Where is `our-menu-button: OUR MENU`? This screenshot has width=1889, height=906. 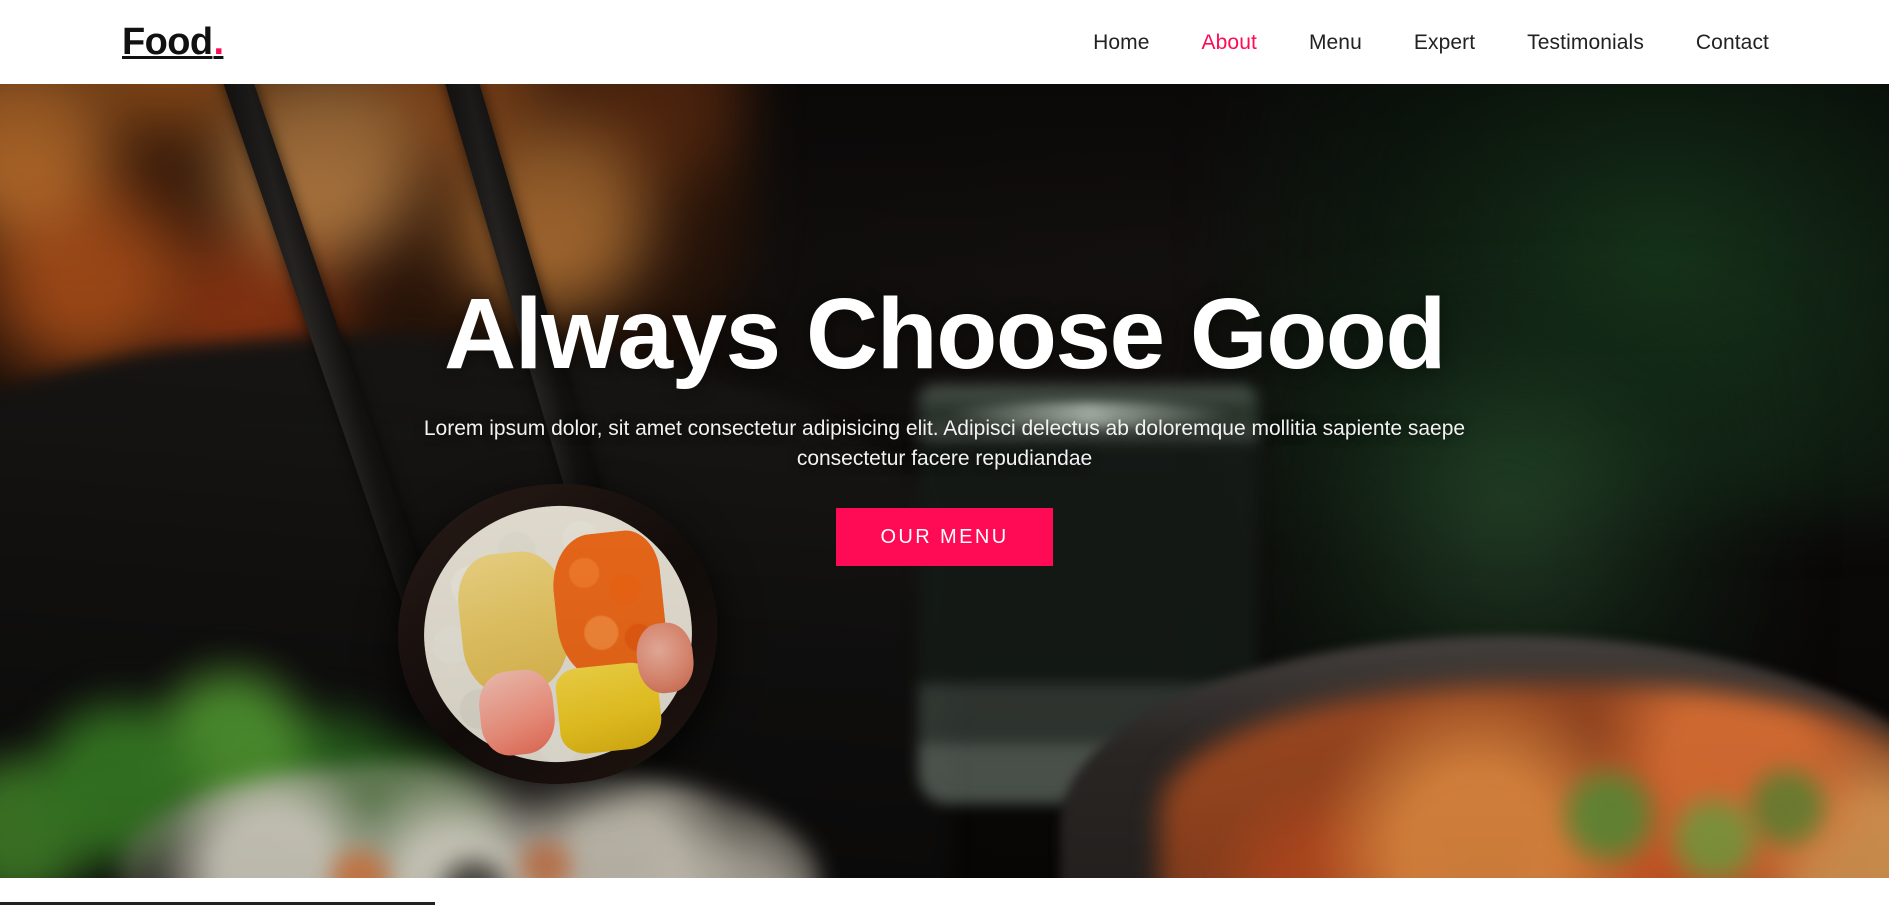 our-menu-button: OUR MENU is located at coordinates (944, 536).